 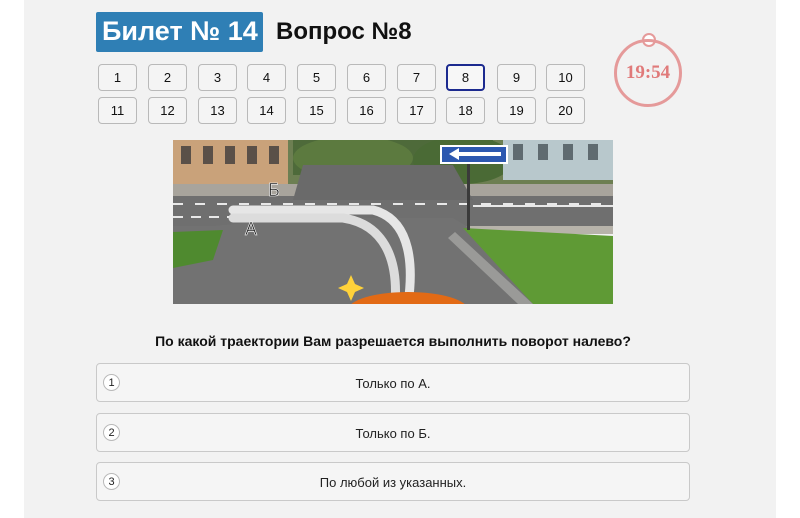 I want to click on question-button-1: 1, so click(x=117, y=77).